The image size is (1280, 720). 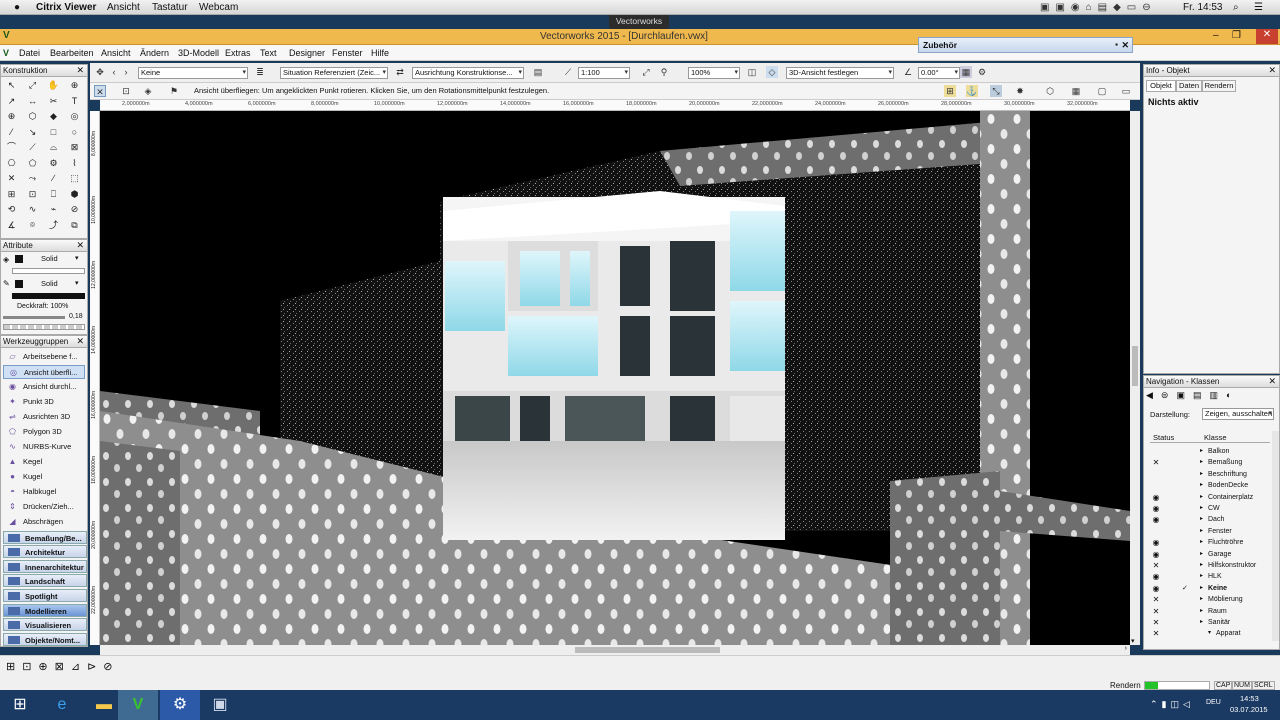 What do you see at coordinates (100, 72) in the screenshot?
I see `move-icon: ✥` at bounding box center [100, 72].